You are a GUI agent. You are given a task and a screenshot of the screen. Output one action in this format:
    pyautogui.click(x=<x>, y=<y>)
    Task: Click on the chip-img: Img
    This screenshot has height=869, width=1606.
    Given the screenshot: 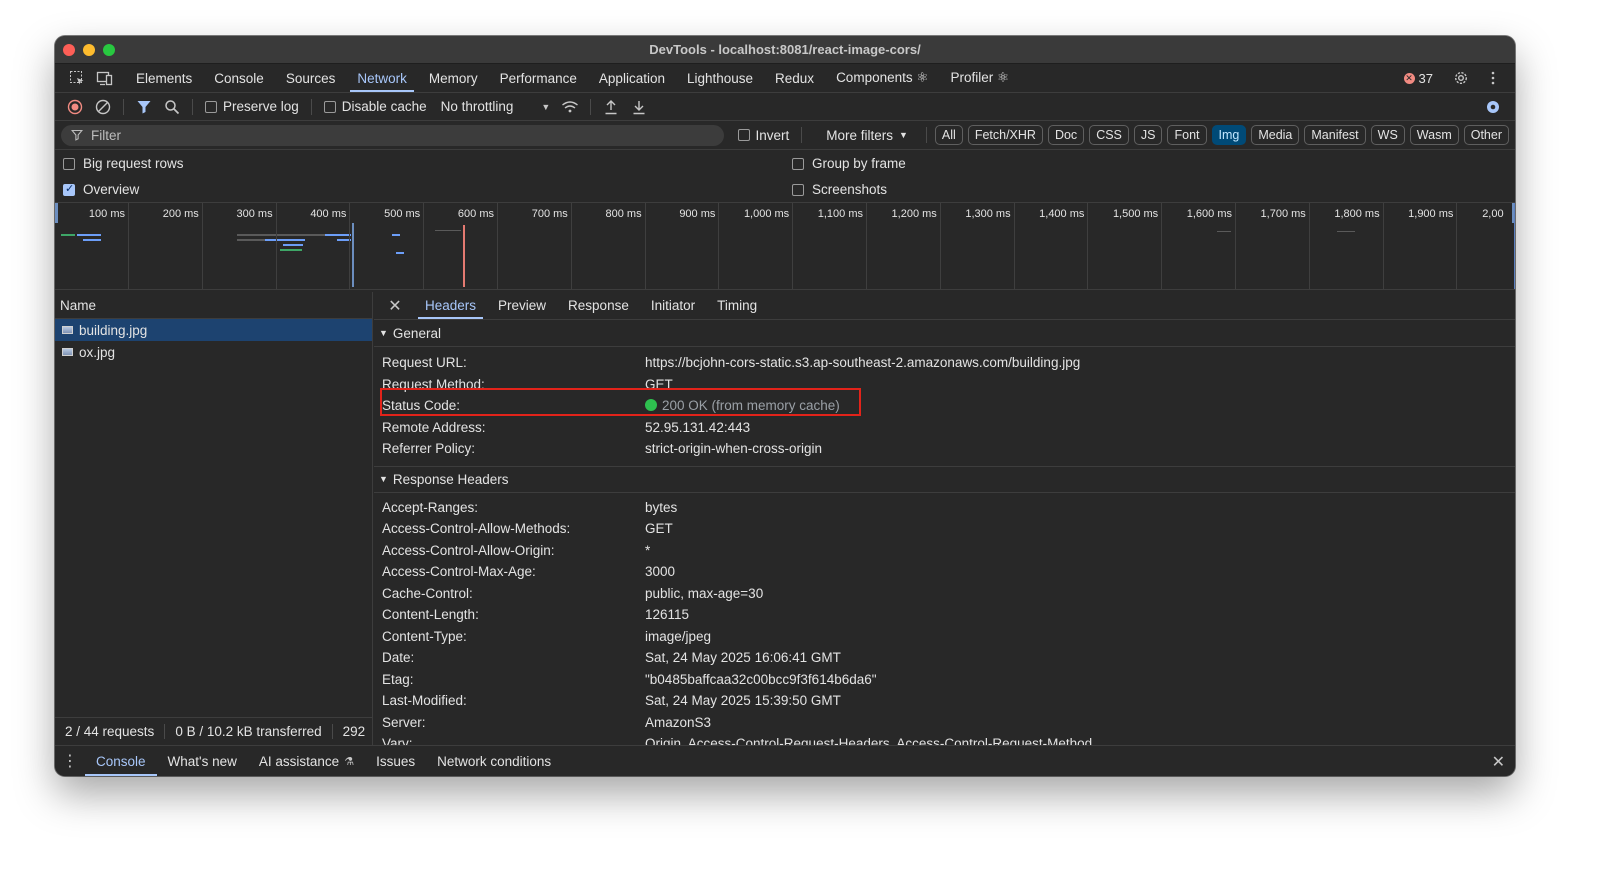 What is the action you would take?
    pyautogui.click(x=1229, y=135)
    